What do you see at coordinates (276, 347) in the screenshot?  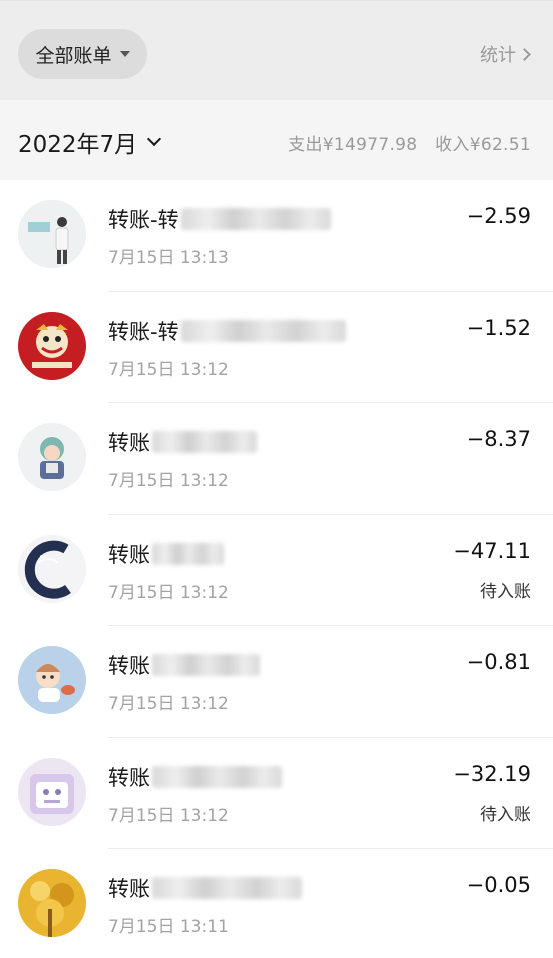 I see `transaction-row: 转账-转 7月15日 13:12 −1.52` at bounding box center [276, 347].